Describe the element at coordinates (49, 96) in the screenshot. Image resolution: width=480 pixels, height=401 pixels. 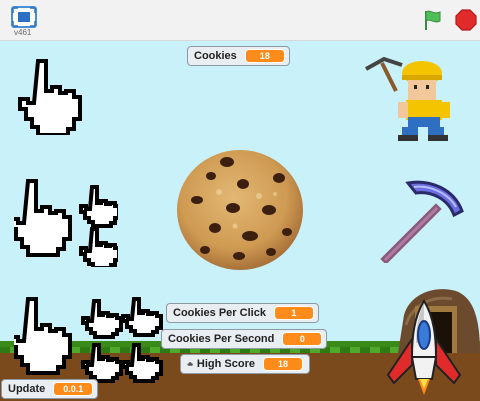
I see `pointing-hand-icon` at that location.